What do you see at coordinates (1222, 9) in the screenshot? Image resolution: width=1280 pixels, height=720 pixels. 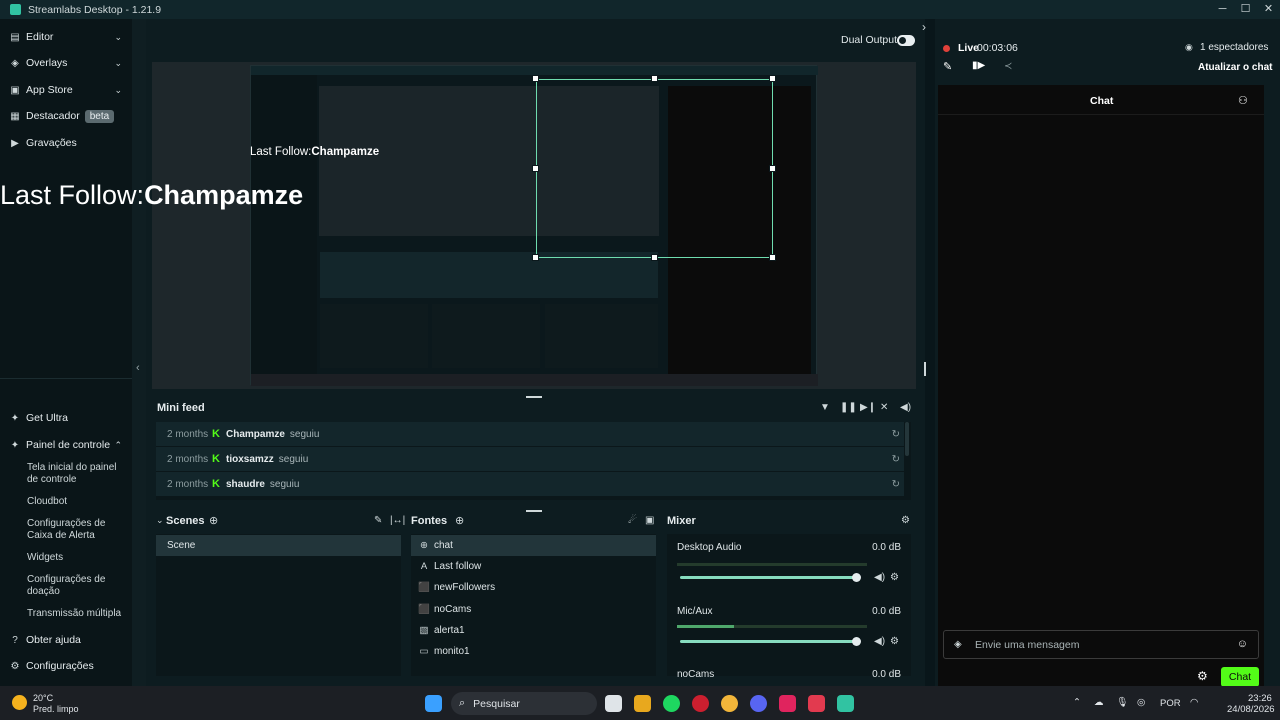 I see `minimize-button: ─` at bounding box center [1222, 9].